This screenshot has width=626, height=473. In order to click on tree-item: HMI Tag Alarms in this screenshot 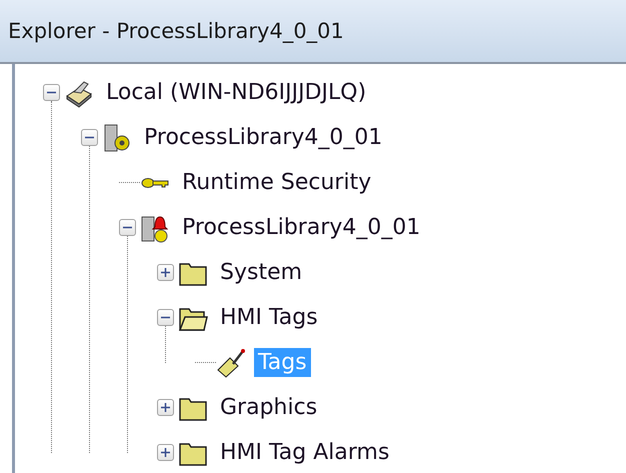, I will do `click(305, 452)`.